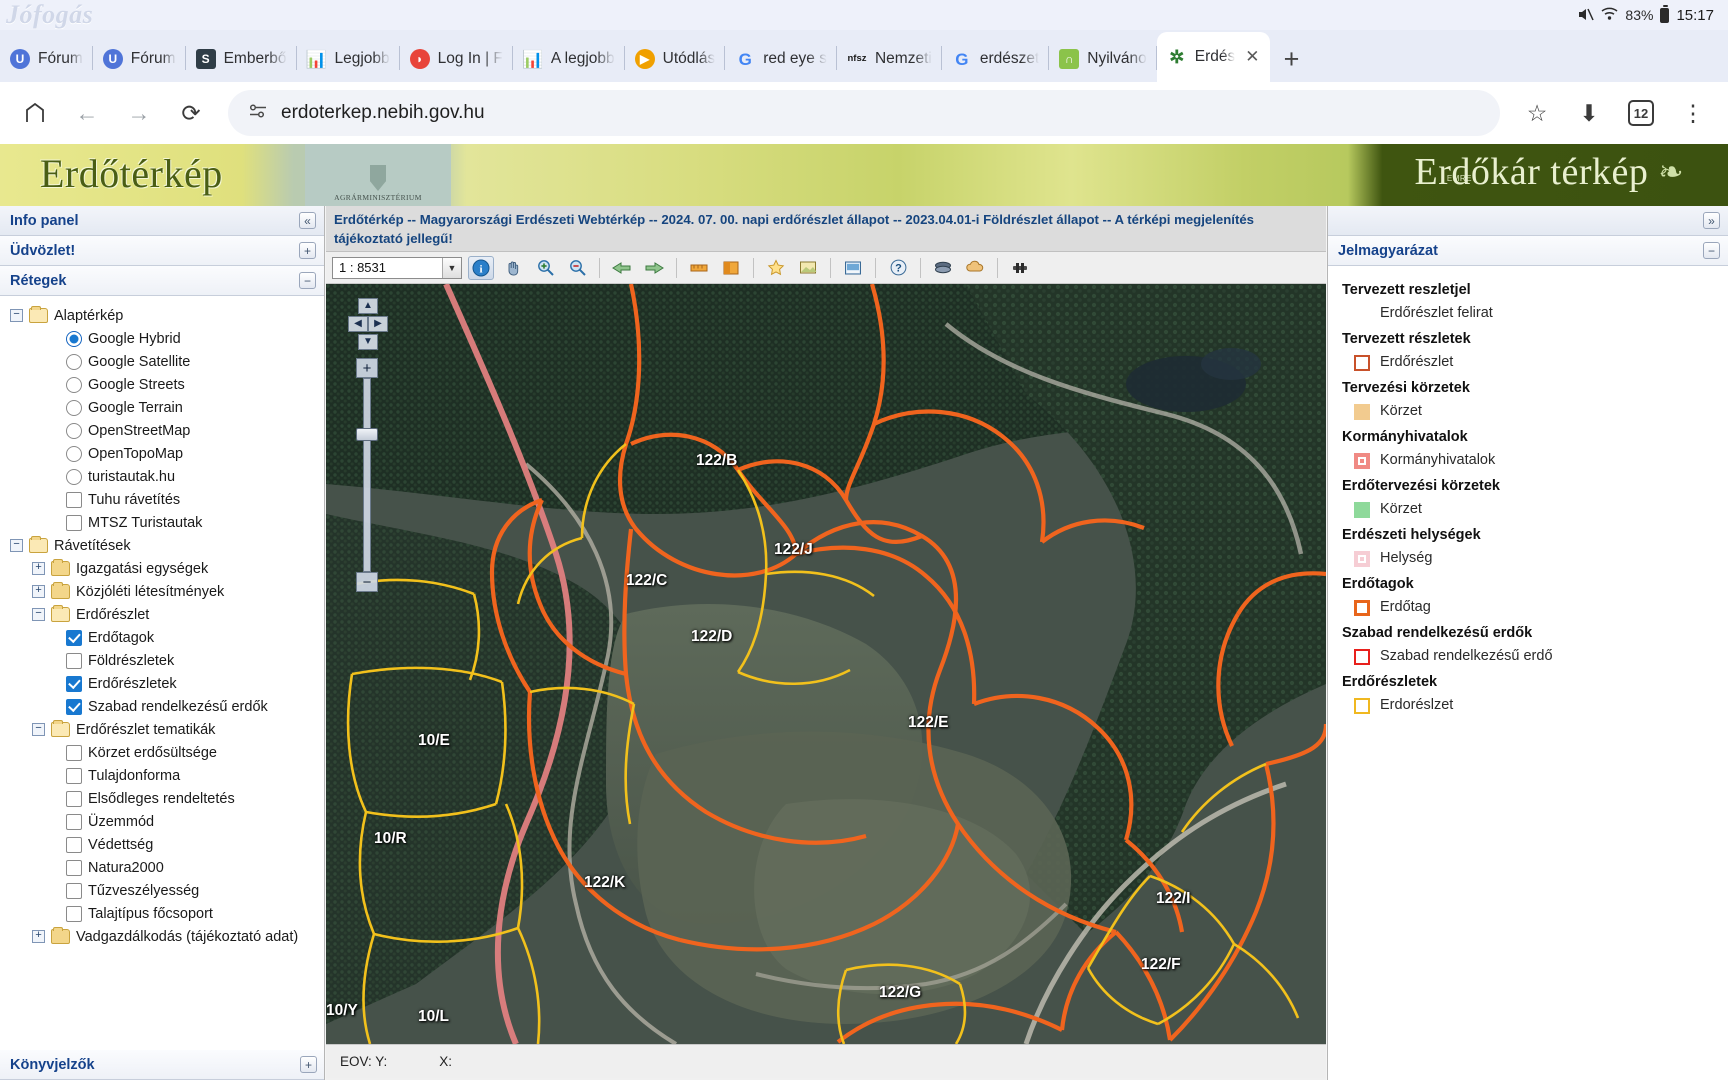  Describe the element at coordinates (975, 268) in the screenshot. I see `transparency-button` at that location.